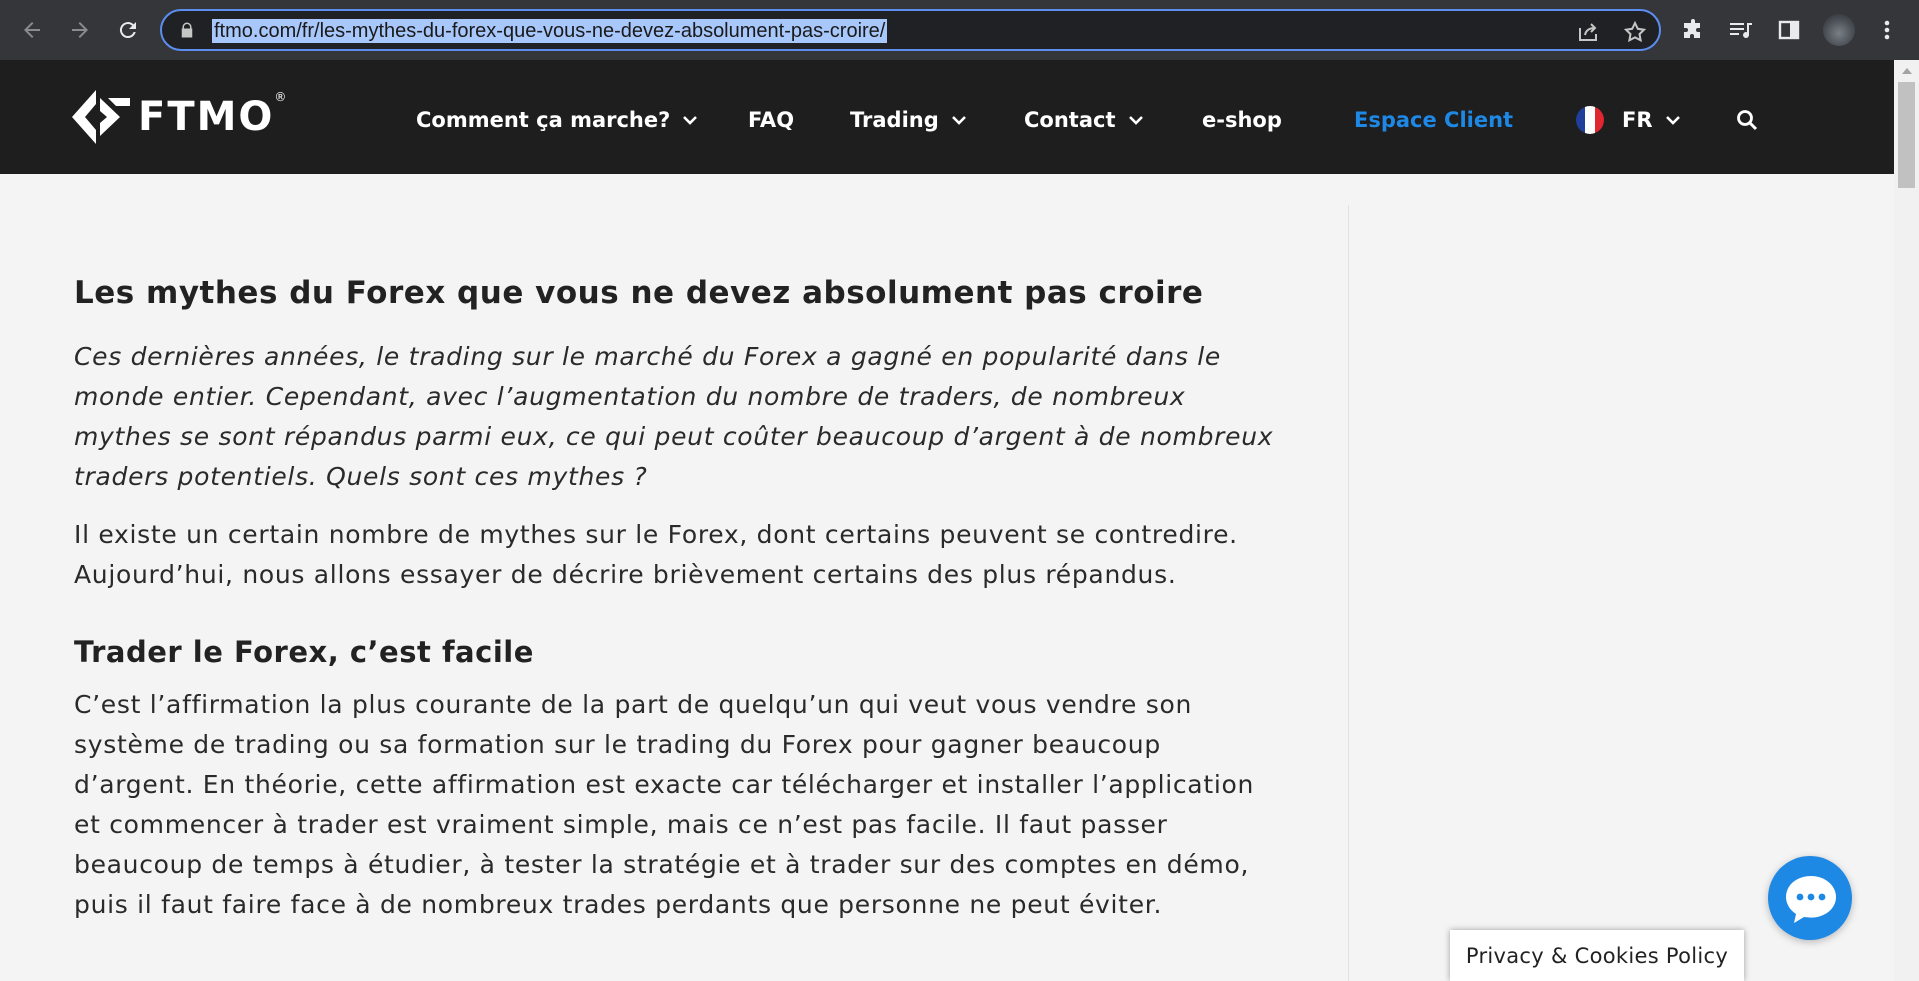 Image resolution: width=1919 pixels, height=981 pixels. I want to click on nav-espace-client: Espace Client, so click(1433, 120).